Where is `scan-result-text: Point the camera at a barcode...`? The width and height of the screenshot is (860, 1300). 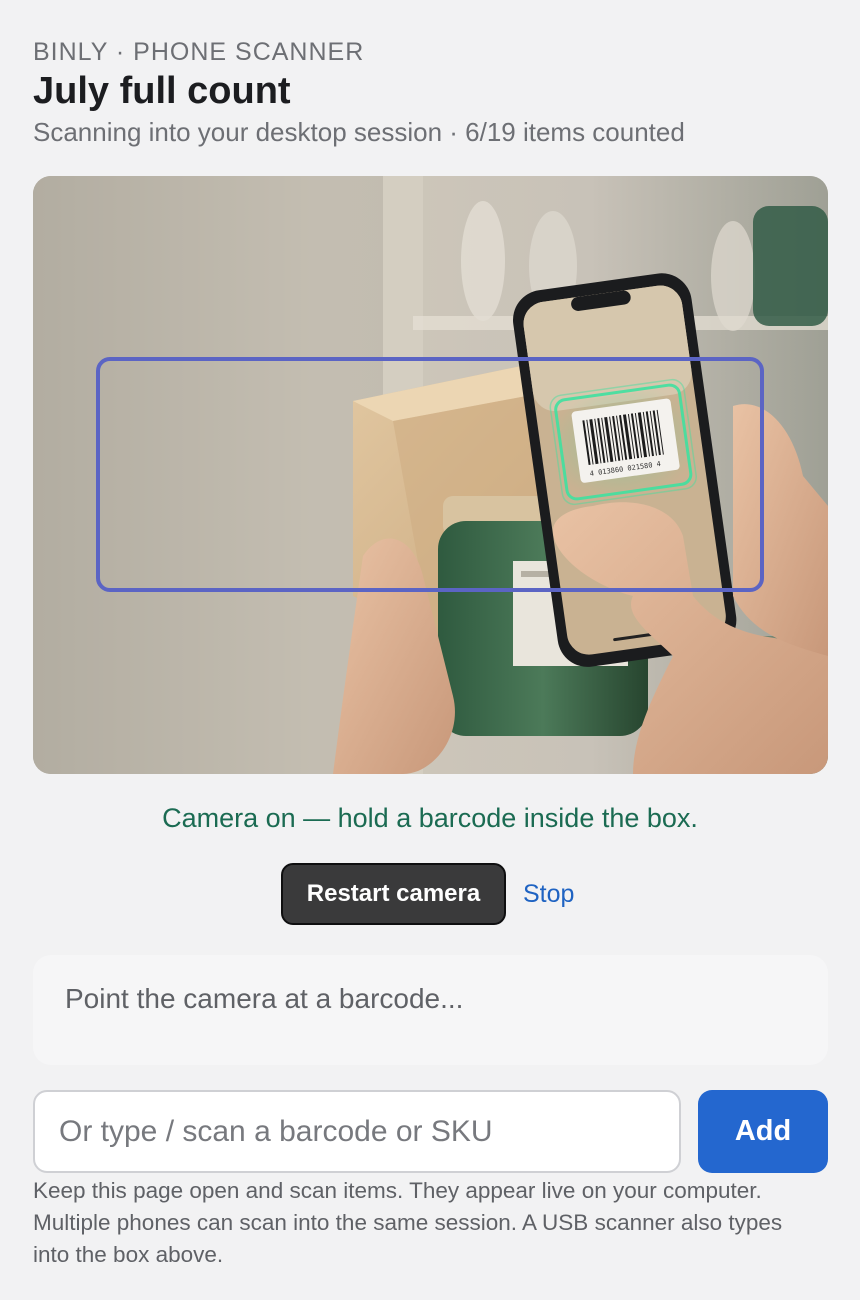 scan-result-text: Point the camera at a barcode... is located at coordinates (264, 998).